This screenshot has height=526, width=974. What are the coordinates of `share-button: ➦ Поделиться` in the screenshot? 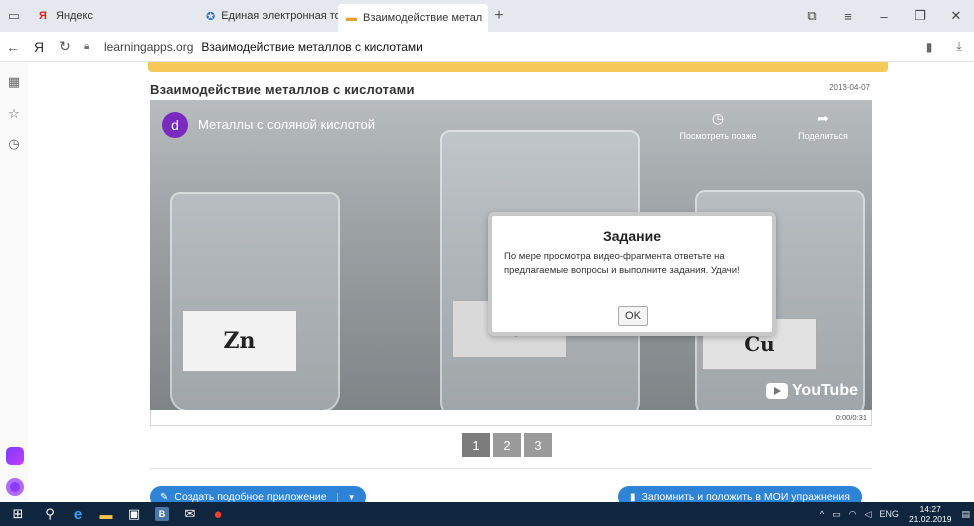 It's located at (823, 125).